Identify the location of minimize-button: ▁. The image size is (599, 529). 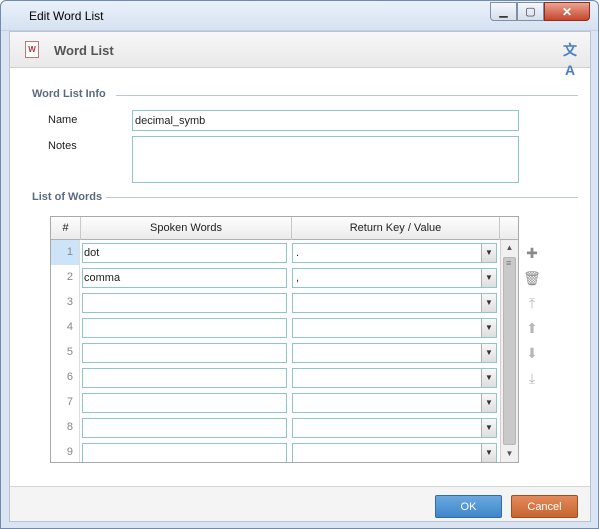
(503, 11).